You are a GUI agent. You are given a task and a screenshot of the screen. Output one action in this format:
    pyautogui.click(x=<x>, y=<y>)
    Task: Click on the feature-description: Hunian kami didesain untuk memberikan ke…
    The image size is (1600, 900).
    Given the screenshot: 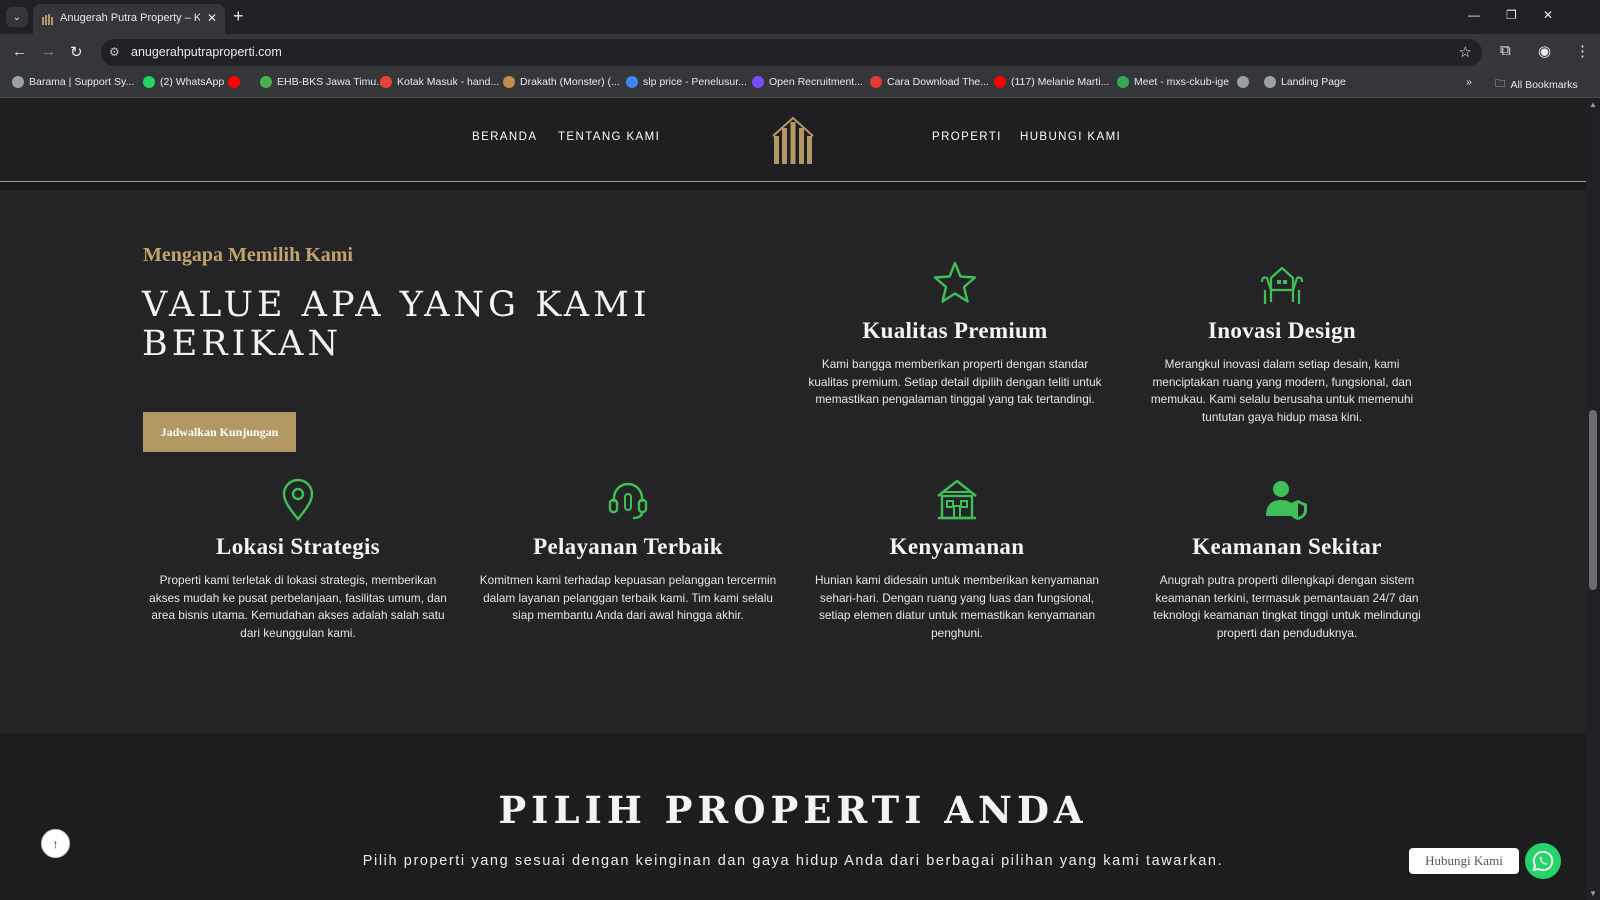 What is the action you would take?
    pyautogui.click(x=957, y=606)
    